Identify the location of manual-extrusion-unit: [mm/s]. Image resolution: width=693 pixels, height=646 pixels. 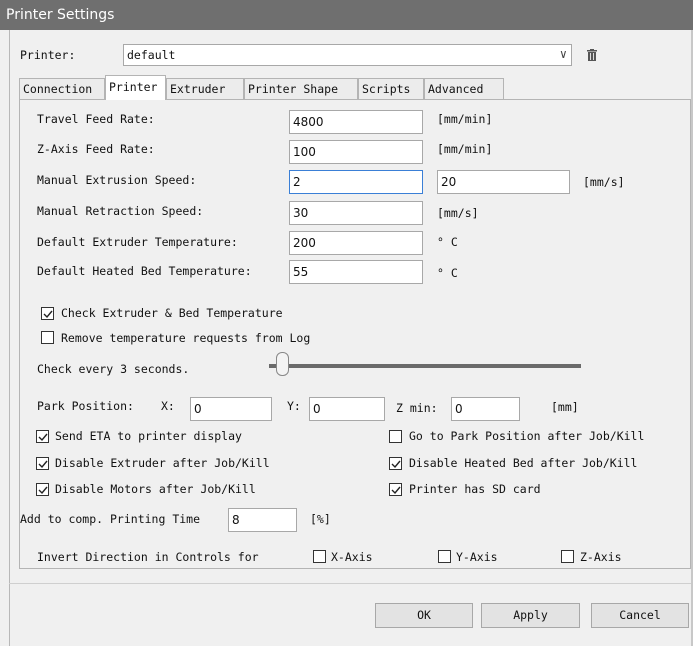
(604, 182).